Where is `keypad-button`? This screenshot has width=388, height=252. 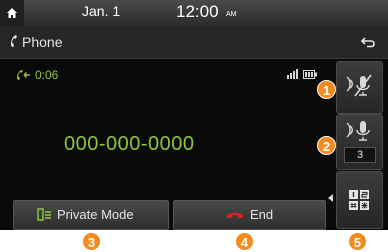
keypad-button is located at coordinates (359, 200).